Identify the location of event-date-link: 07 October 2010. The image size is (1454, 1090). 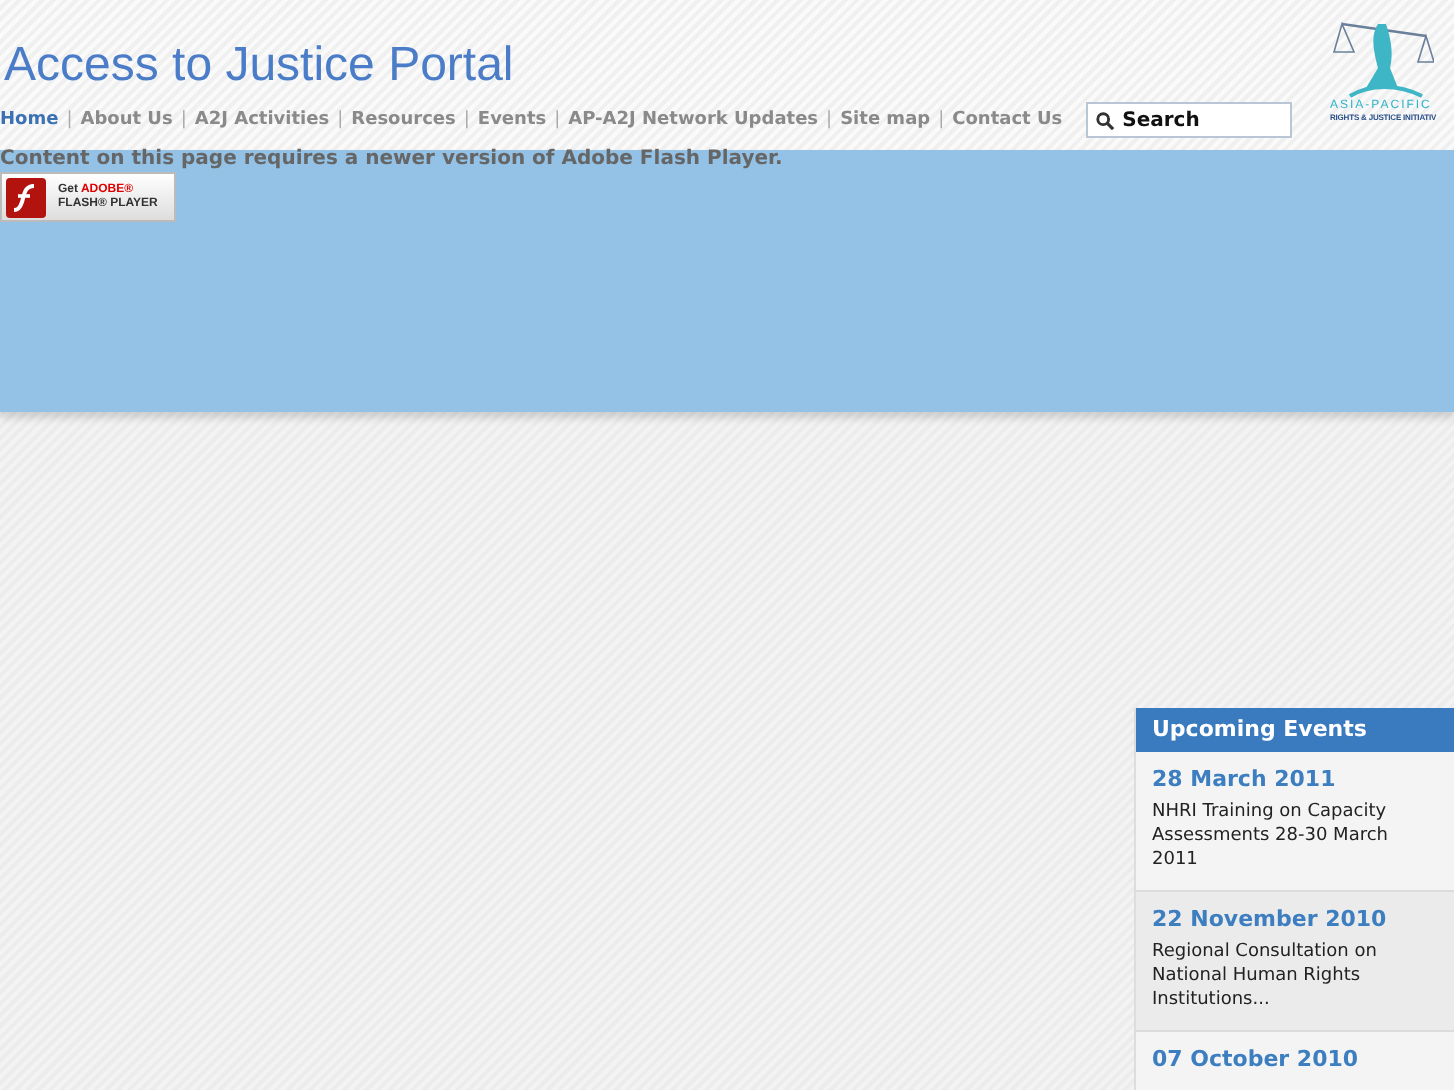
(1295, 1059).